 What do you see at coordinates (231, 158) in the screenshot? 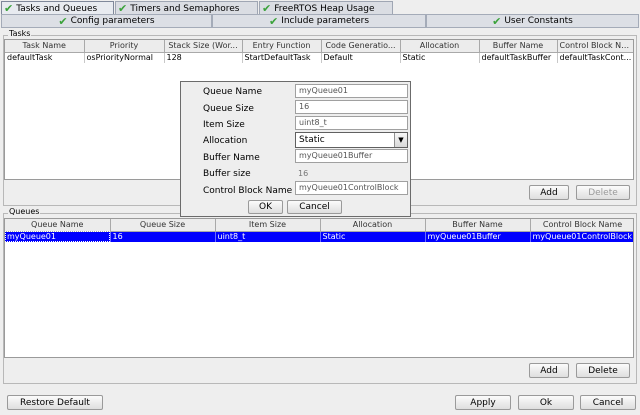
I see `buffer-name-label: Buffer Name` at bounding box center [231, 158].